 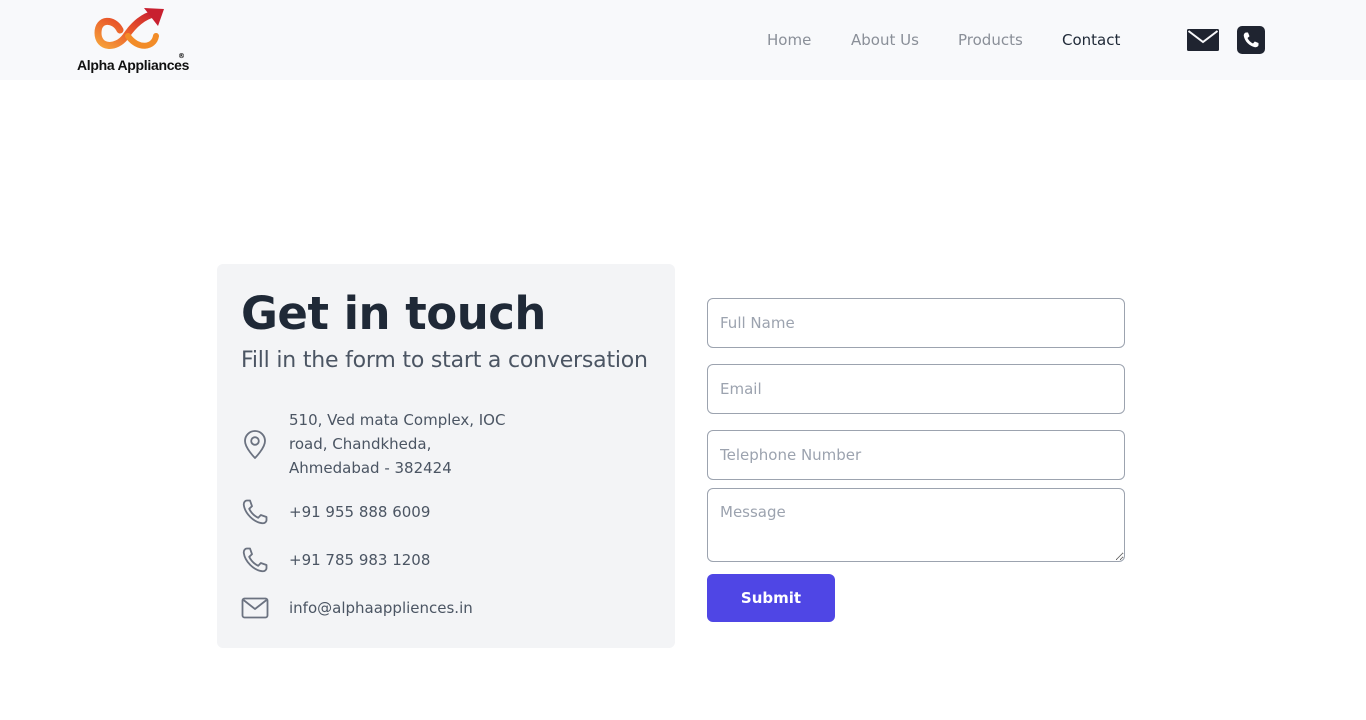 I want to click on mail-icon, so click(x=1203, y=40).